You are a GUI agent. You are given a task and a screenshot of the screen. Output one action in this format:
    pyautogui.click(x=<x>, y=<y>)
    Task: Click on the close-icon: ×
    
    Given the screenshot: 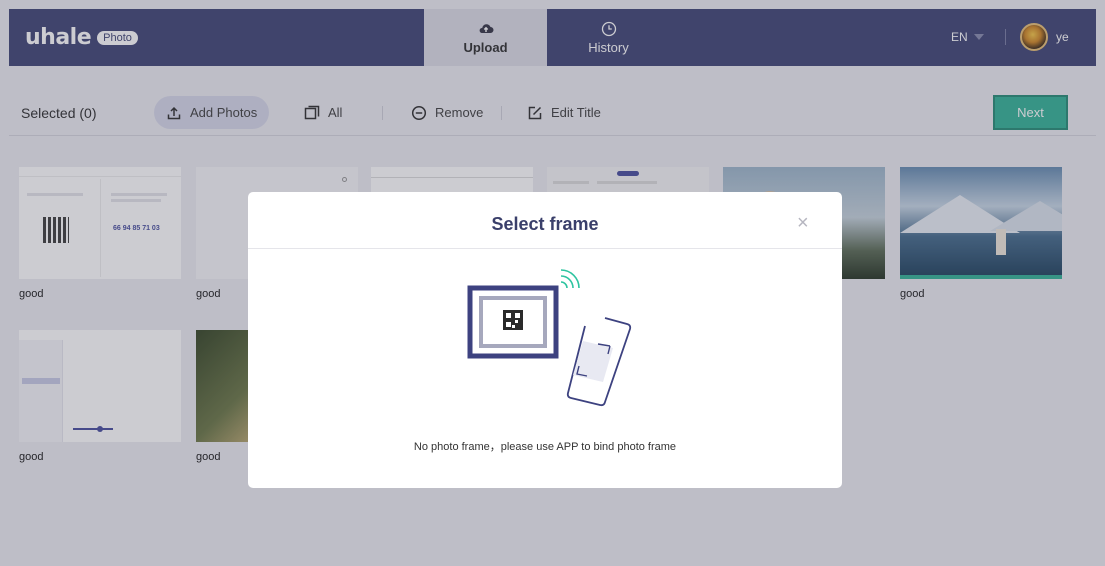 What is the action you would take?
    pyautogui.click(x=803, y=223)
    